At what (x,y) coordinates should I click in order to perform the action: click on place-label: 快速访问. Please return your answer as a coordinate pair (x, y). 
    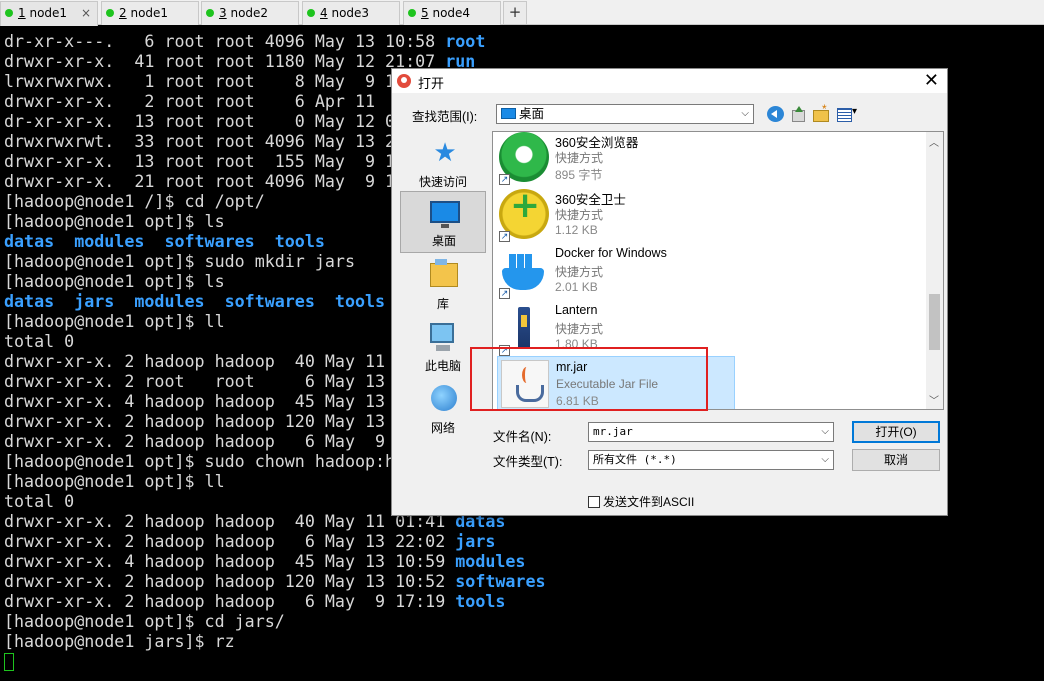
    Looking at the image, I should click on (442, 182).